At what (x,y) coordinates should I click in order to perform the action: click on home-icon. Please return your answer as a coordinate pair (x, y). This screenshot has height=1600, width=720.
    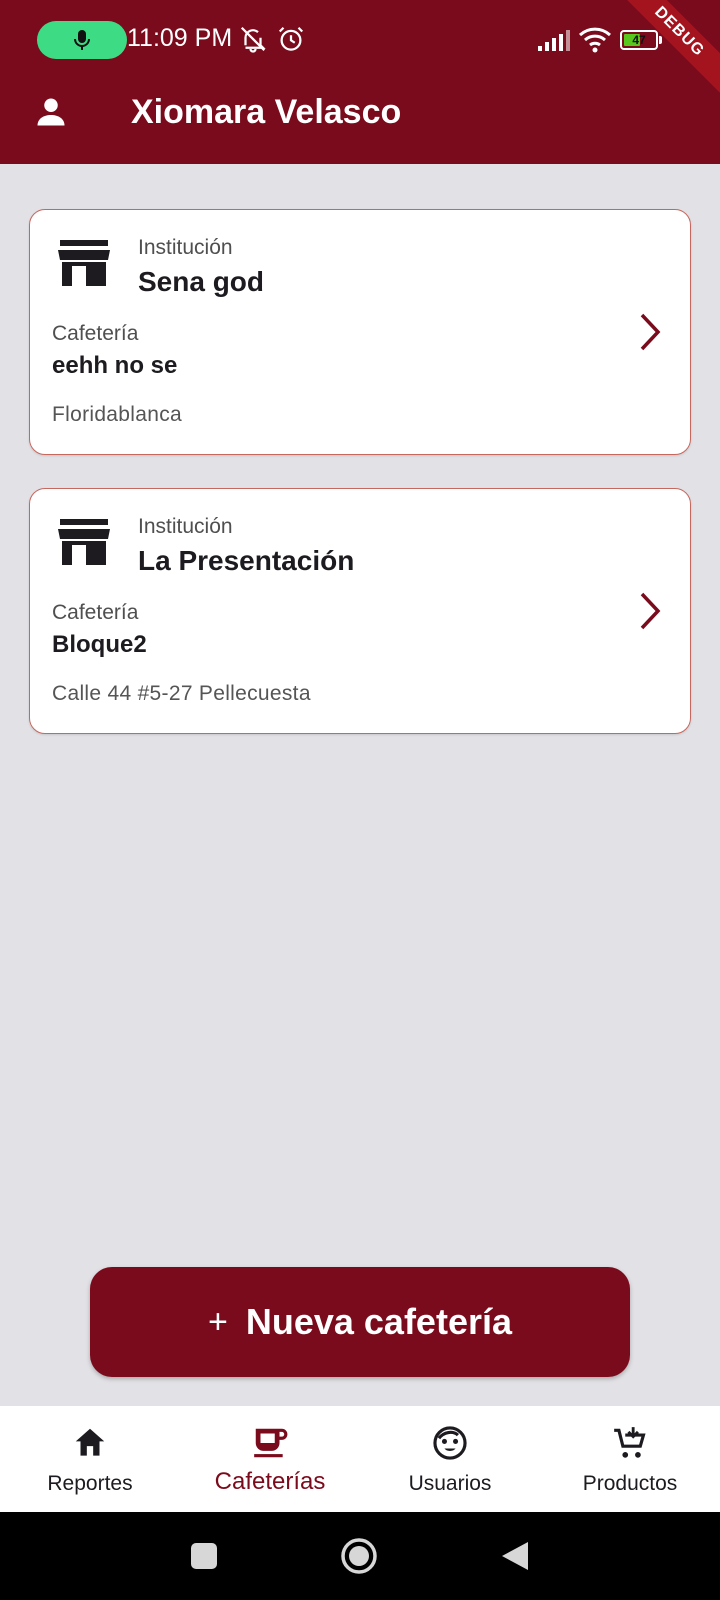
    Looking at the image, I should click on (90, 1442).